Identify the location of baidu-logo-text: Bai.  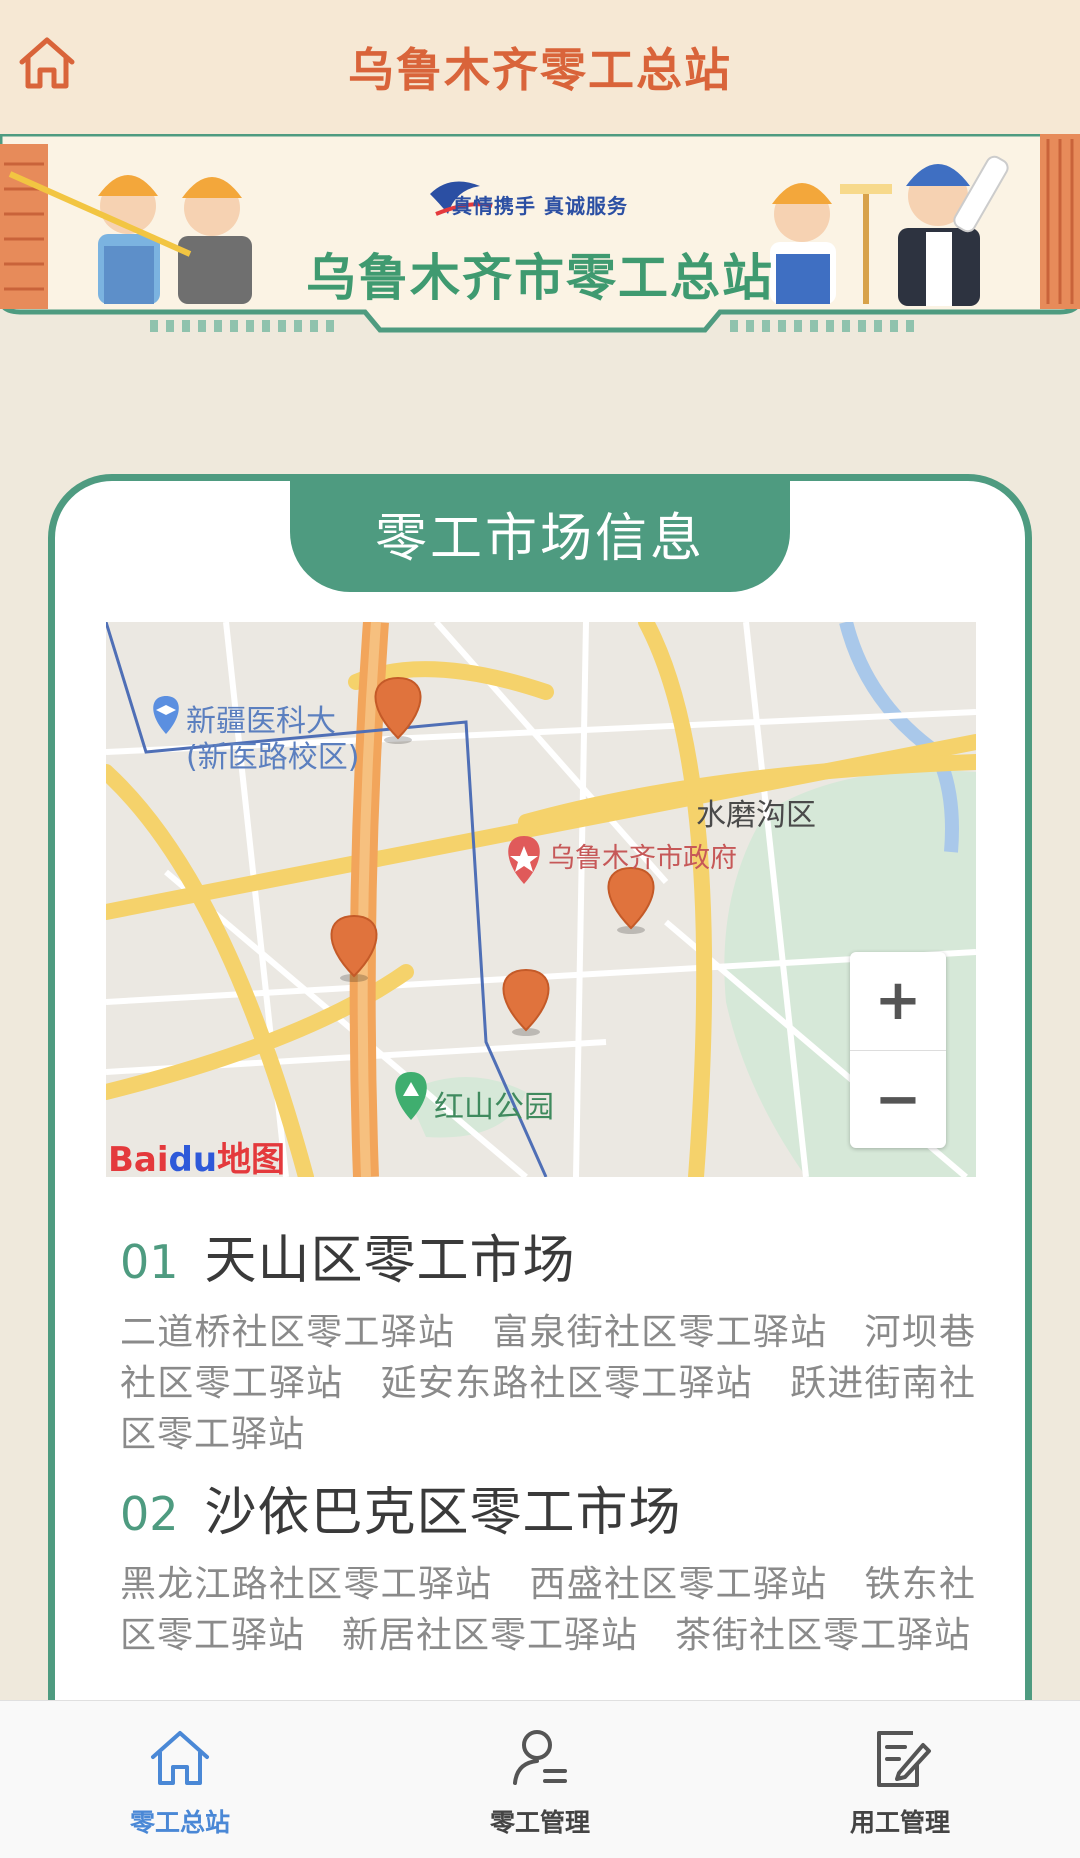
(138, 1158).